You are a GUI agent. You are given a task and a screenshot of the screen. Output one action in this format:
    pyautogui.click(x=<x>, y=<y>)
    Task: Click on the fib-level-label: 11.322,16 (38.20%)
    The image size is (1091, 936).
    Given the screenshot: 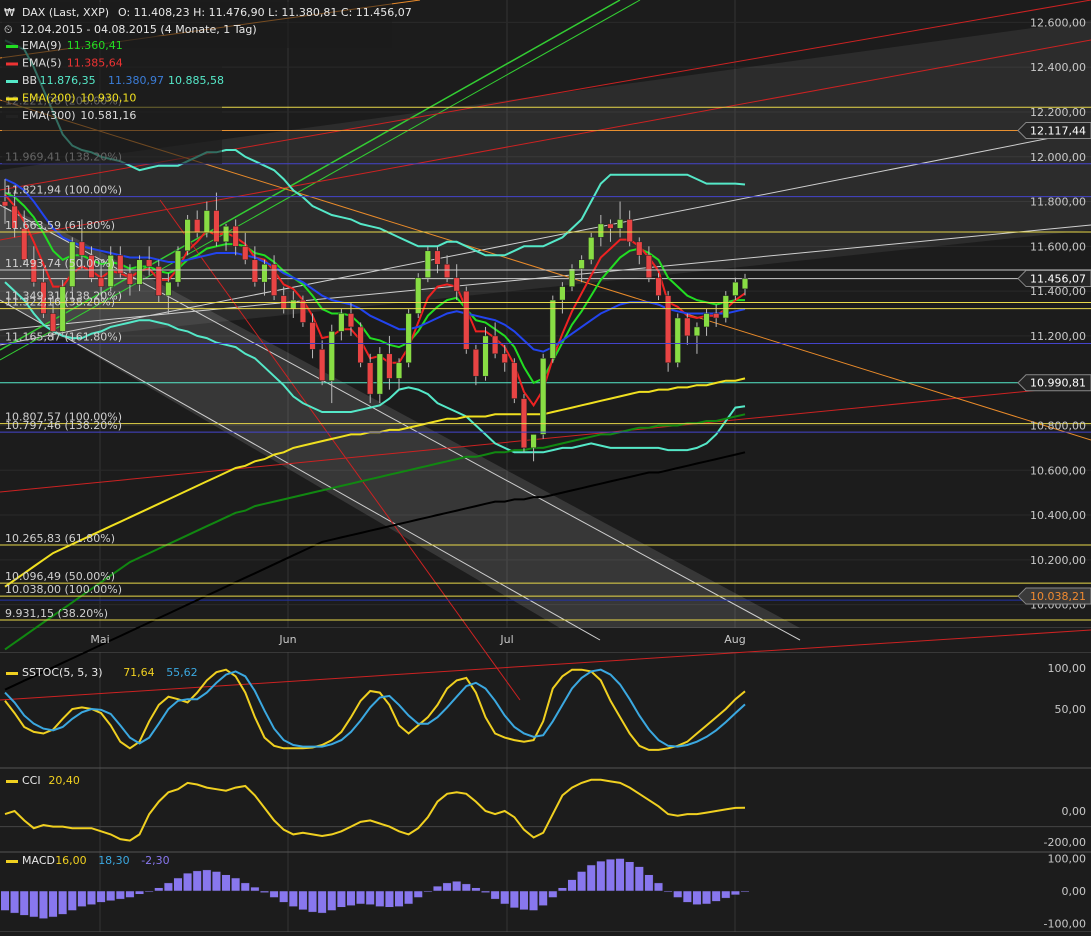 What is the action you would take?
    pyautogui.click(x=60, y=302)
    